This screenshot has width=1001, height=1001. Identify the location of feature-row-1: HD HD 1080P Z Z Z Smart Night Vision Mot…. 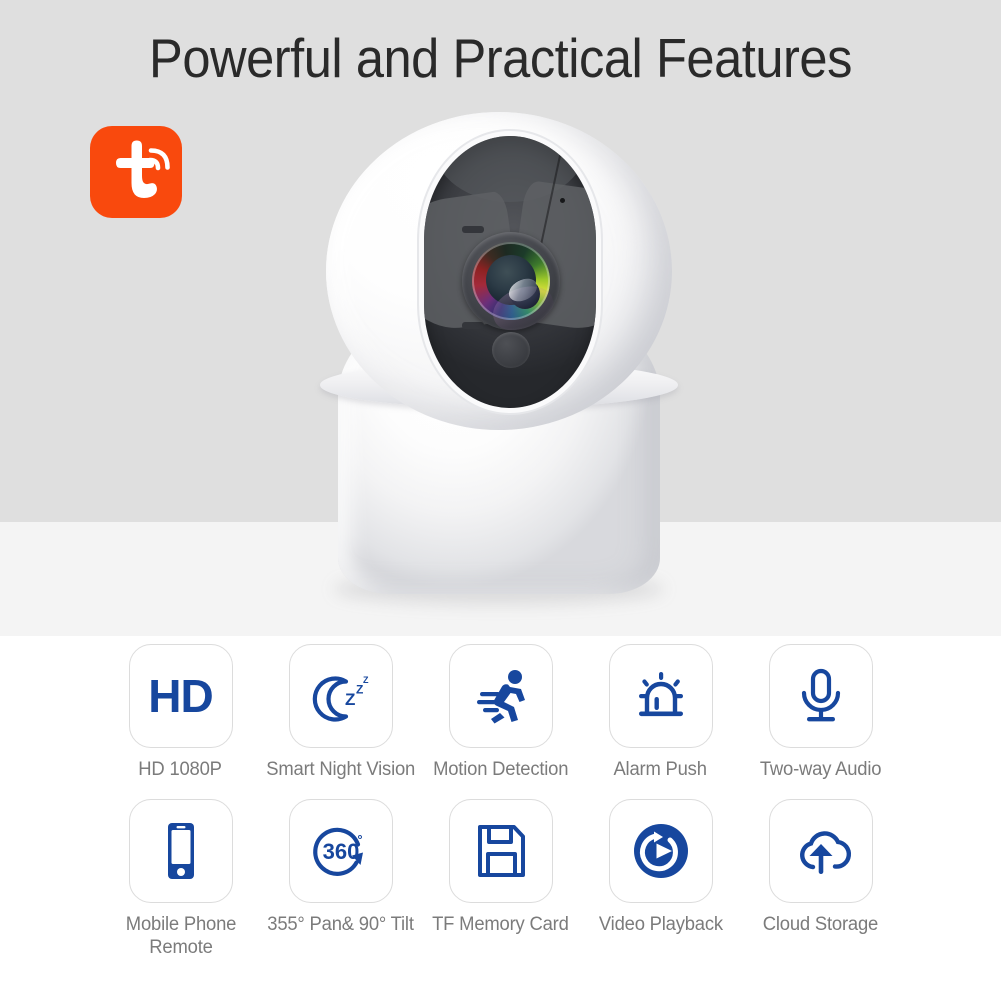
(500, 712).